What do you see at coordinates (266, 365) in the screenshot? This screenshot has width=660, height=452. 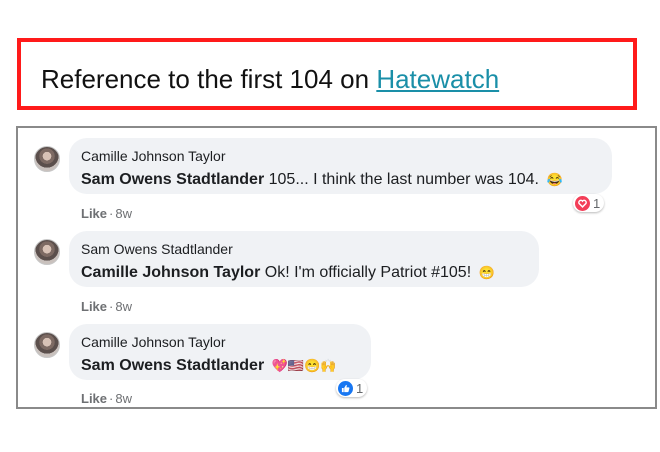 I see `comment-text` at bounding box center [266, 365].